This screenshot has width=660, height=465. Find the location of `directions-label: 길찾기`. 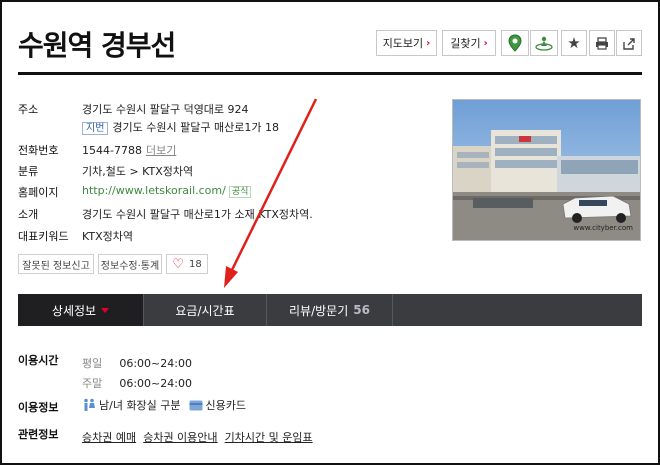

directions-label: 길찾기 is located at coordinates (465, 43).